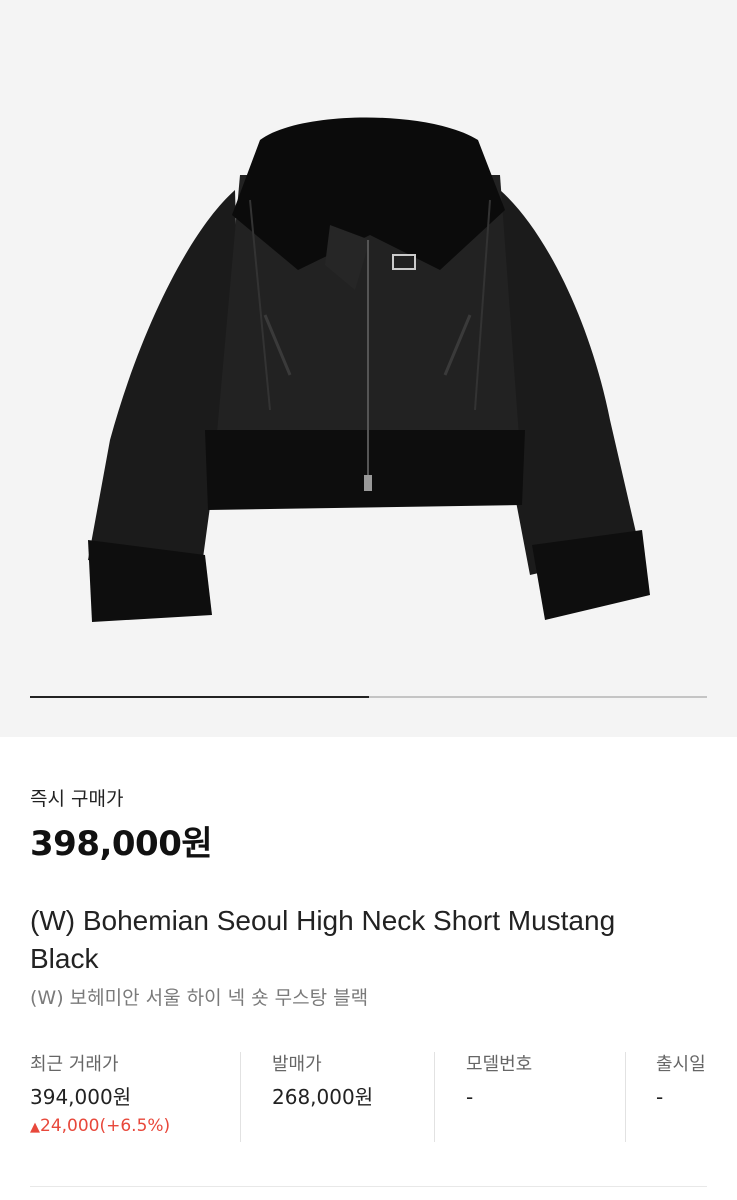  What do you see at coordinates (322, 1082) in the screenshot?
I see `info-release-price: 발매가 268,000원` at bounding box center [322, 1082].